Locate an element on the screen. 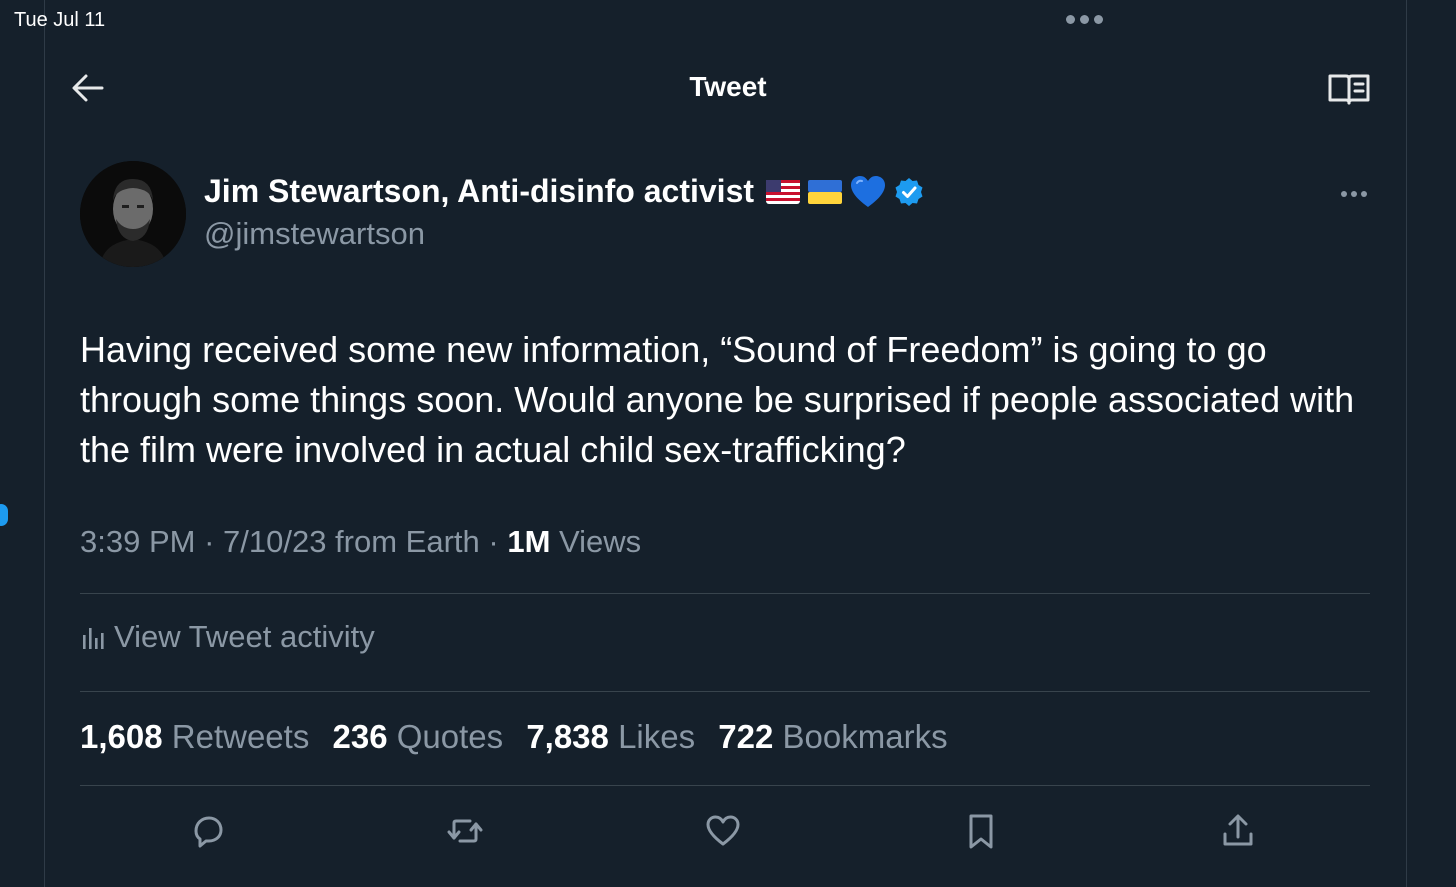 Image resolution: width=1456 pixels, height=887 pixels. views-count: 1M is located at coordinates (529, 541).